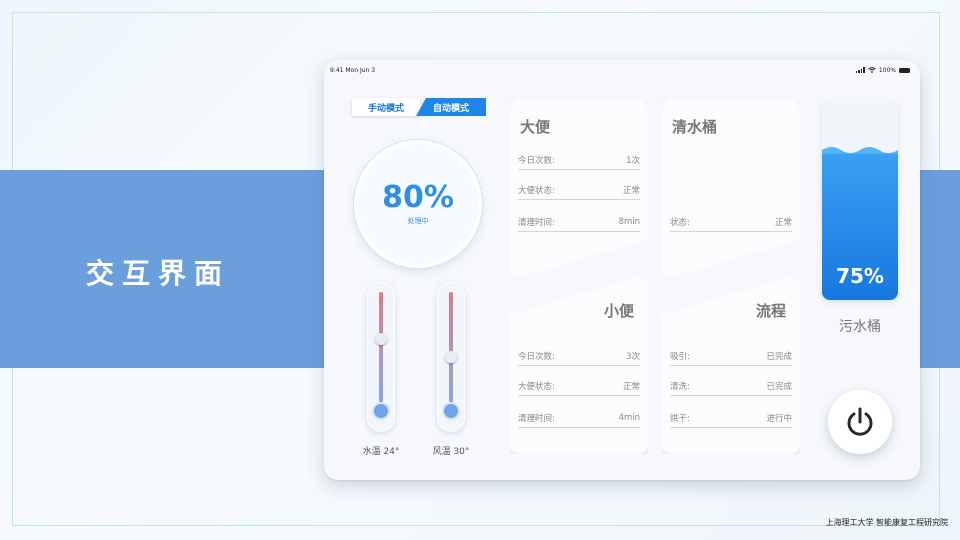 The height and width of the screenshot is (540, 960). I want to click on battery-percent: 100%, so click(887, 70).